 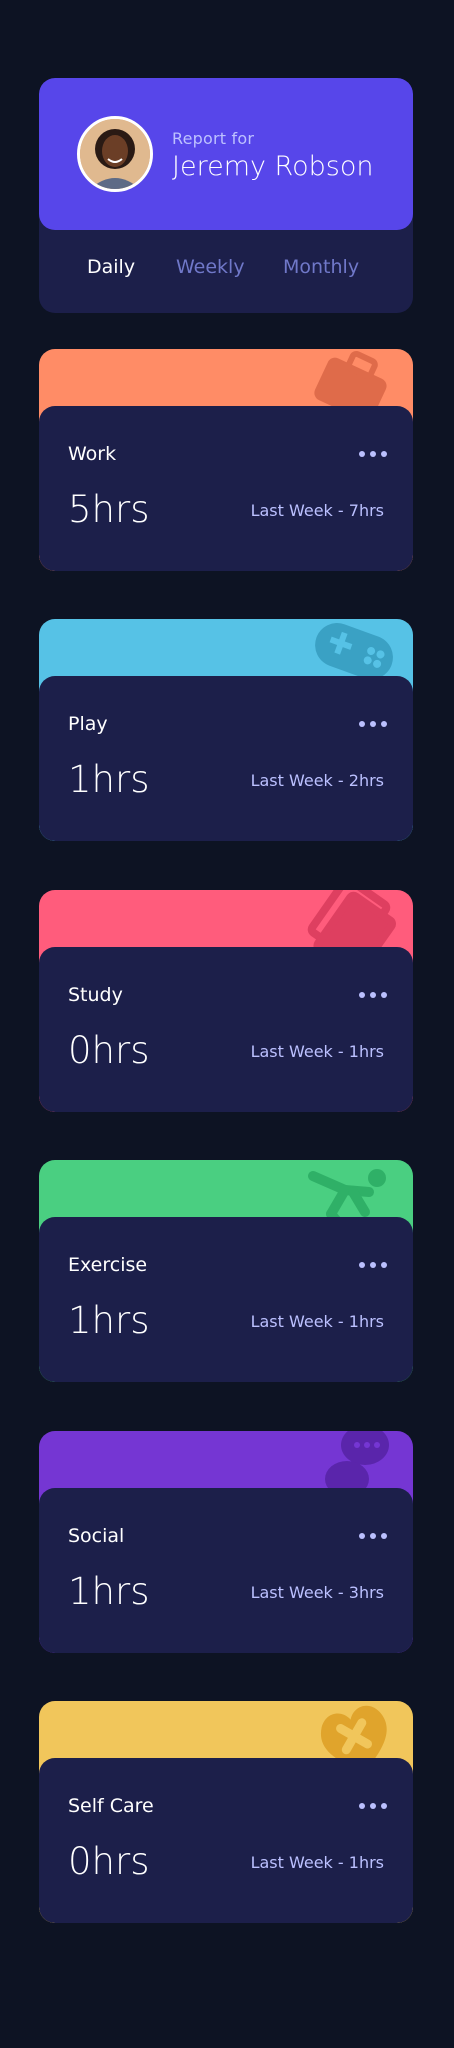 I want to click on activity-card-study: Study 0hrs Last Week - 1hrs, so click(x=226, y=1001).